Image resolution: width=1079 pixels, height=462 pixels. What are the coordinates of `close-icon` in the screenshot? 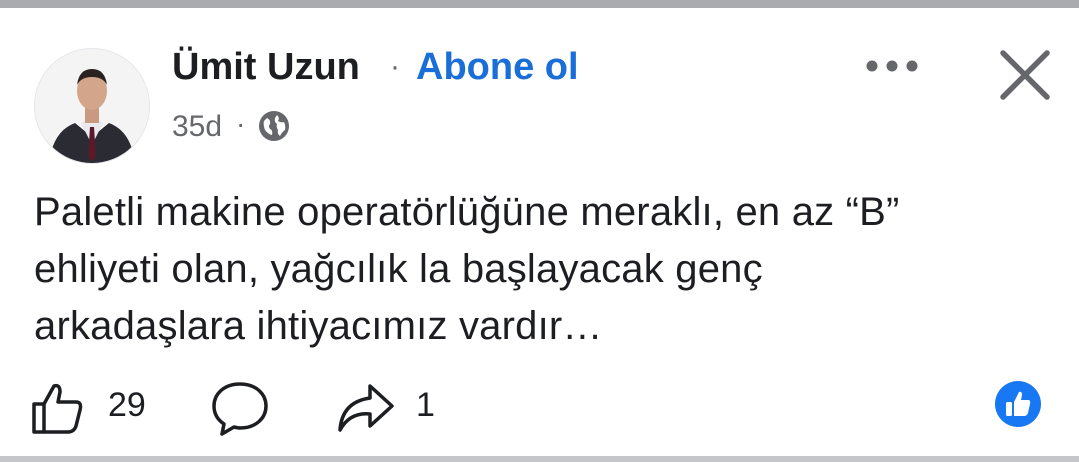 It's located at (1025, 75).